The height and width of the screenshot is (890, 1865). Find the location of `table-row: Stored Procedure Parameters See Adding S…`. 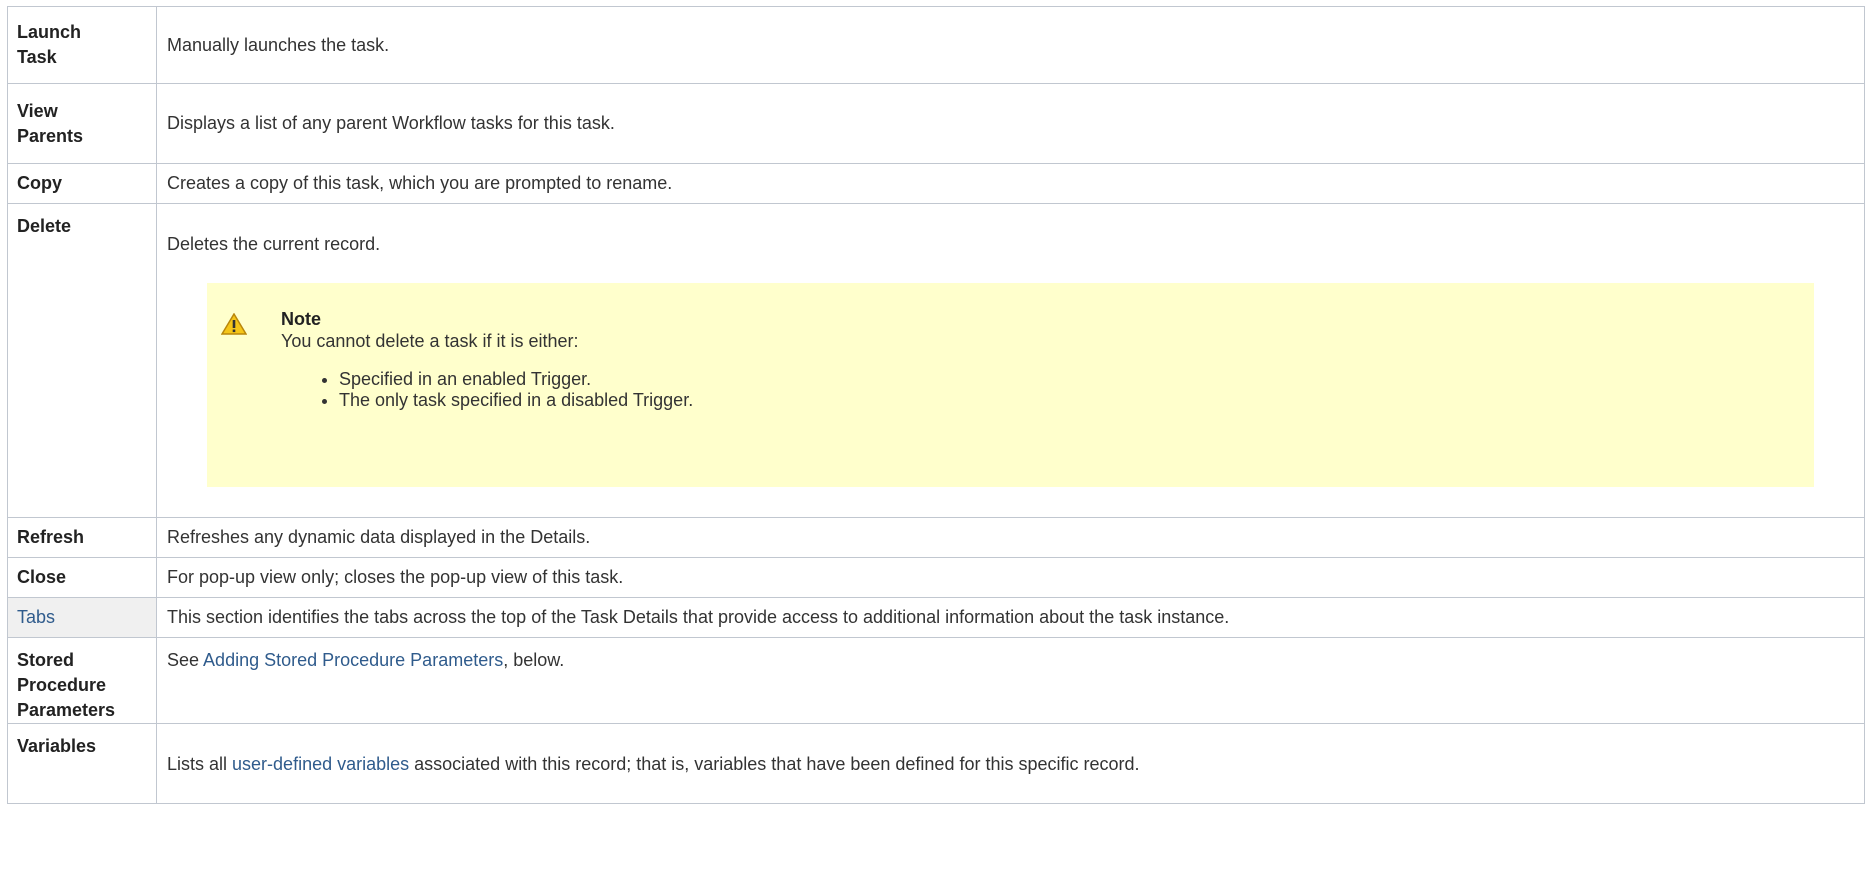

table-row: Stored Procedure Parameters See Adding S… is located at coordinates (936, 680).